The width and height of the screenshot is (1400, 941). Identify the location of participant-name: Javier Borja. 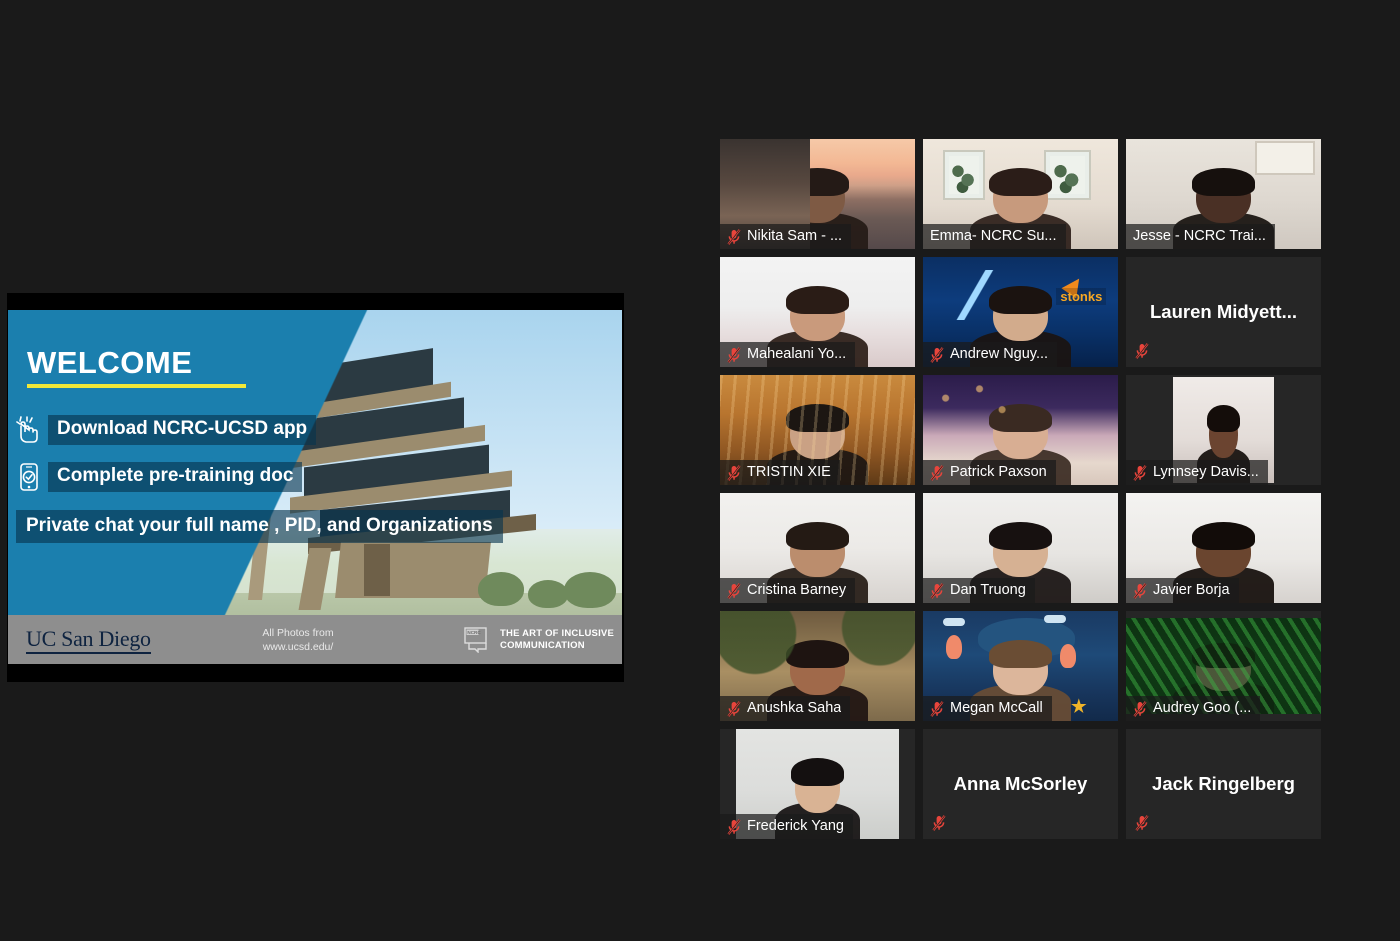
(1191, 590).